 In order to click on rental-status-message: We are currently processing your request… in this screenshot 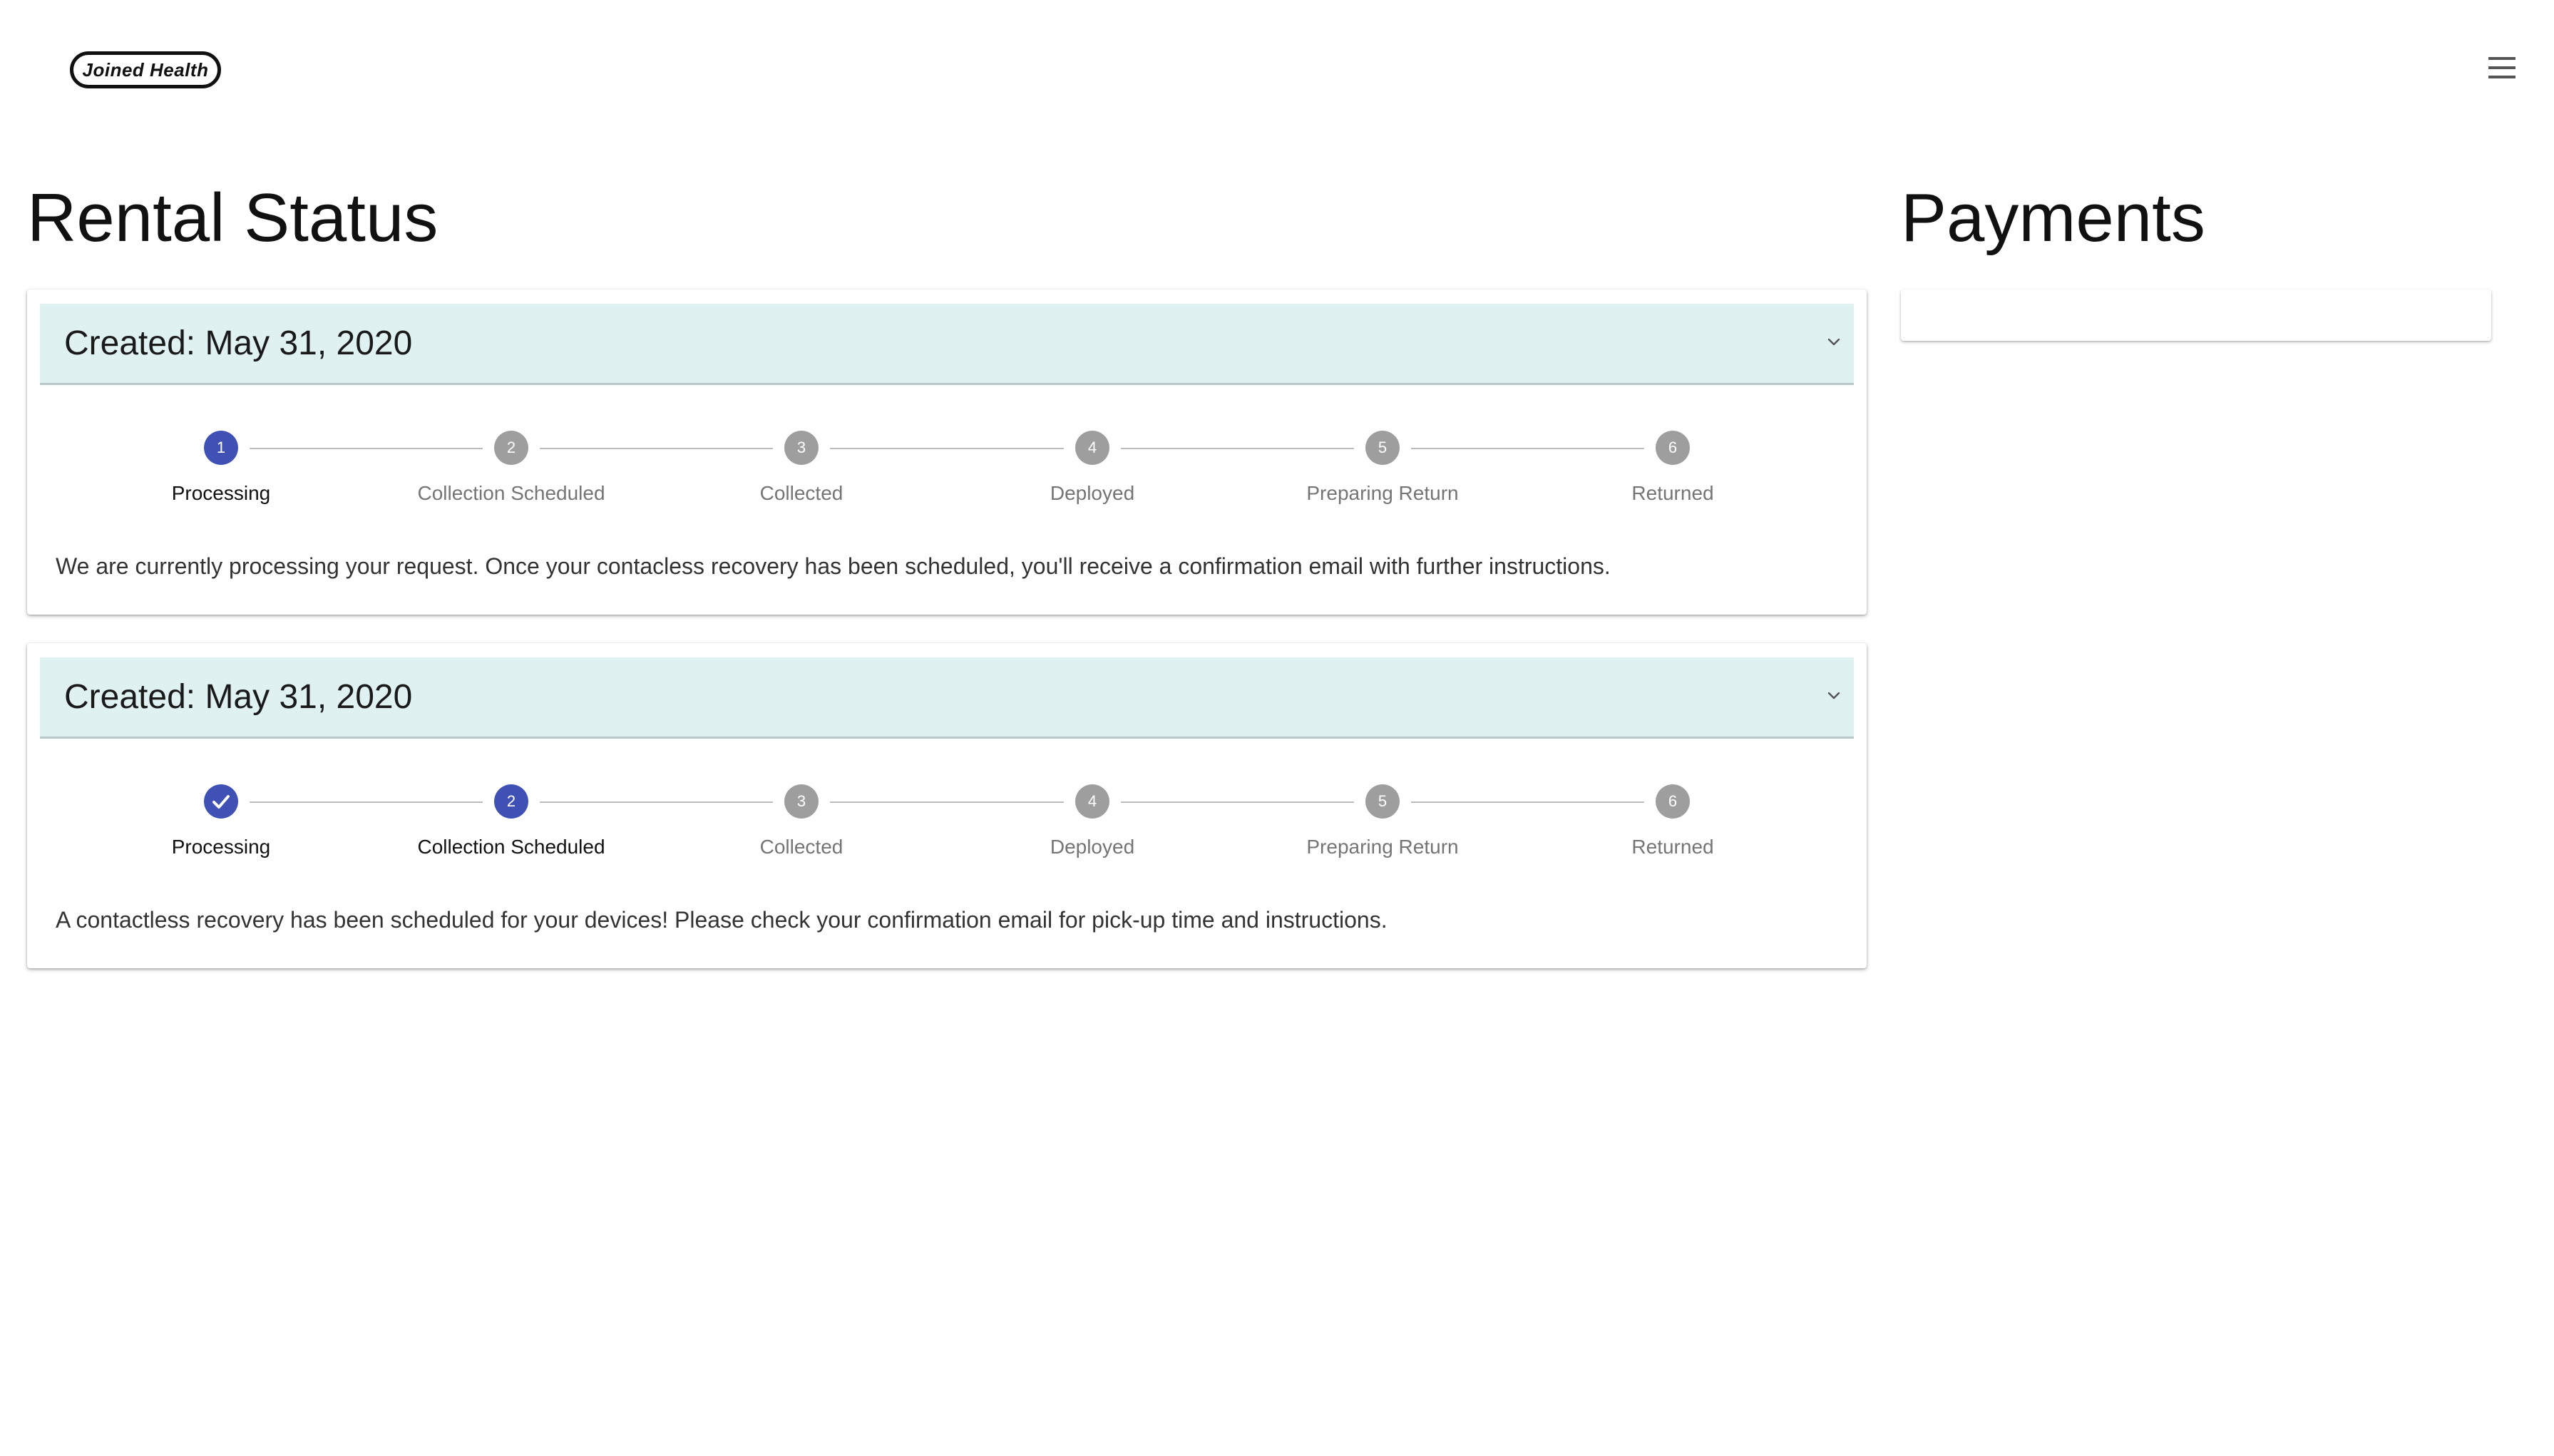, I will do `click(833, 566)`.